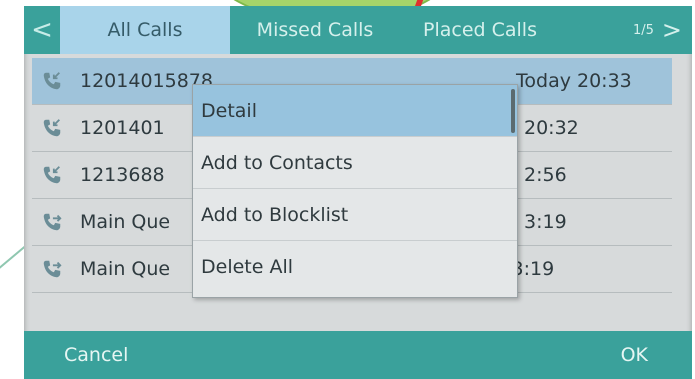  What do you see at coordinates (355, 266) in the screenshot?
I see `menu-item-delete-all: Delete All` at bounding box center [355, 266].